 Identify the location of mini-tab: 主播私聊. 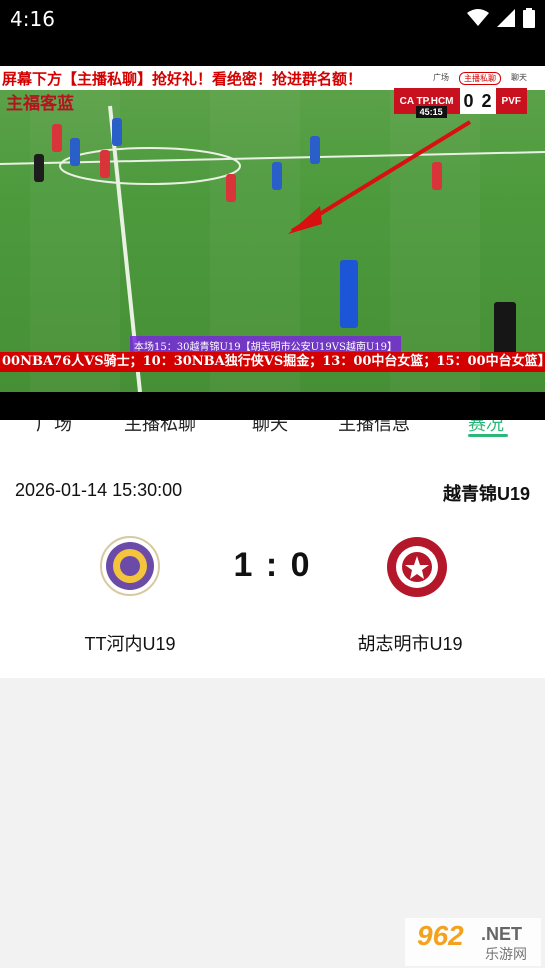
(480, 78).